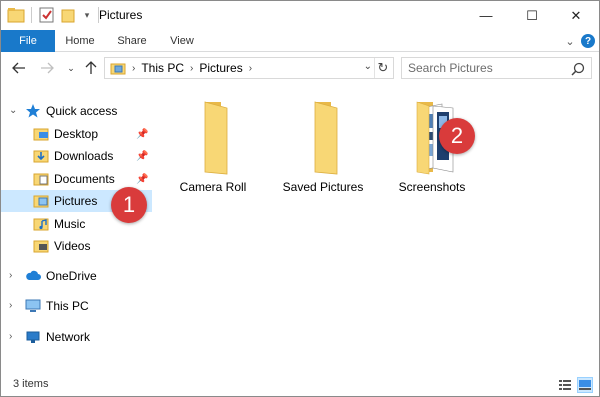 The height and width of the screenshot is (397, 600). I want to click on network-icon, so click(33, 337).